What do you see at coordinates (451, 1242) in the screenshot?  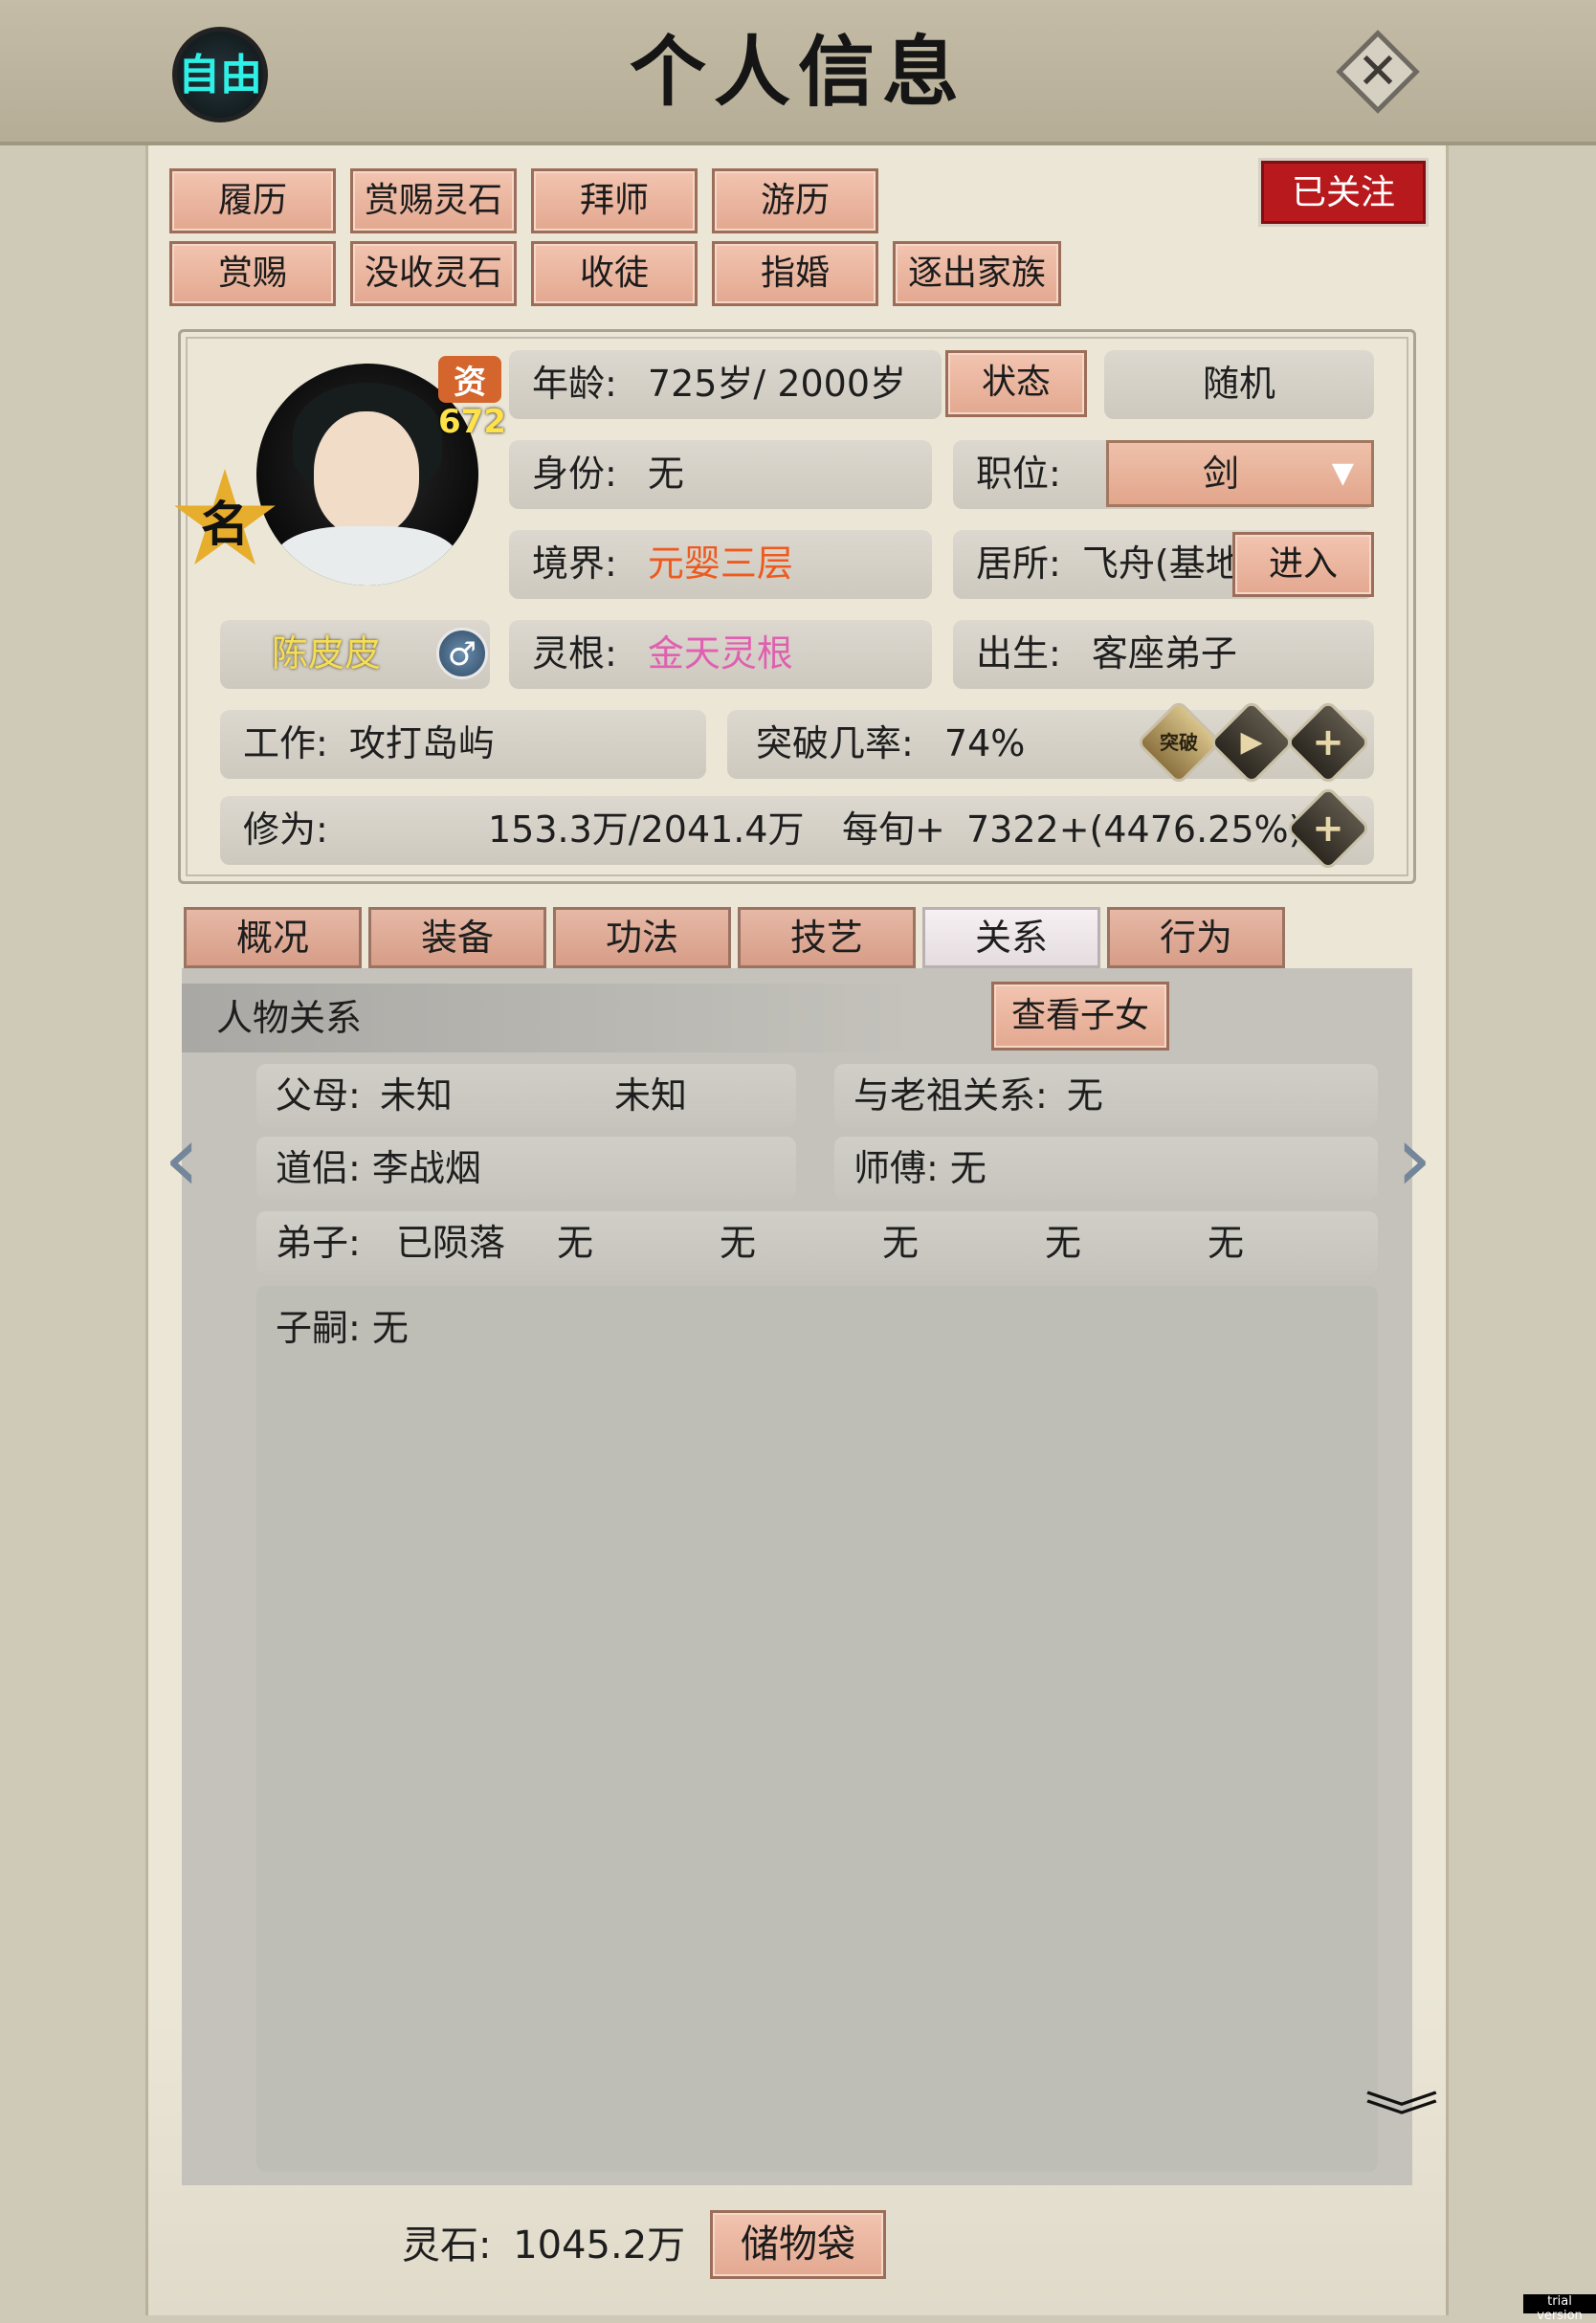 I see `disciple-slot: 已陨落` at bounding box center [451, 1242].